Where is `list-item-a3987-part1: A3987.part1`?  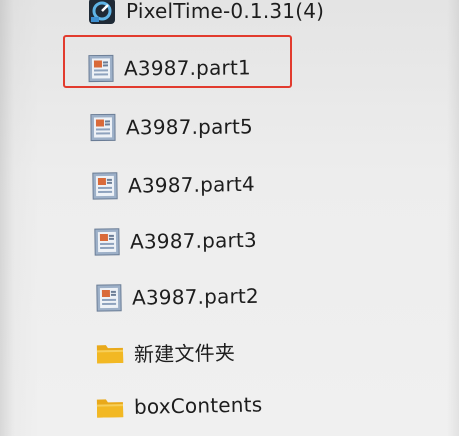 list-item-a3987-part1: A3987.part1 is located at coordinates (169, 67).